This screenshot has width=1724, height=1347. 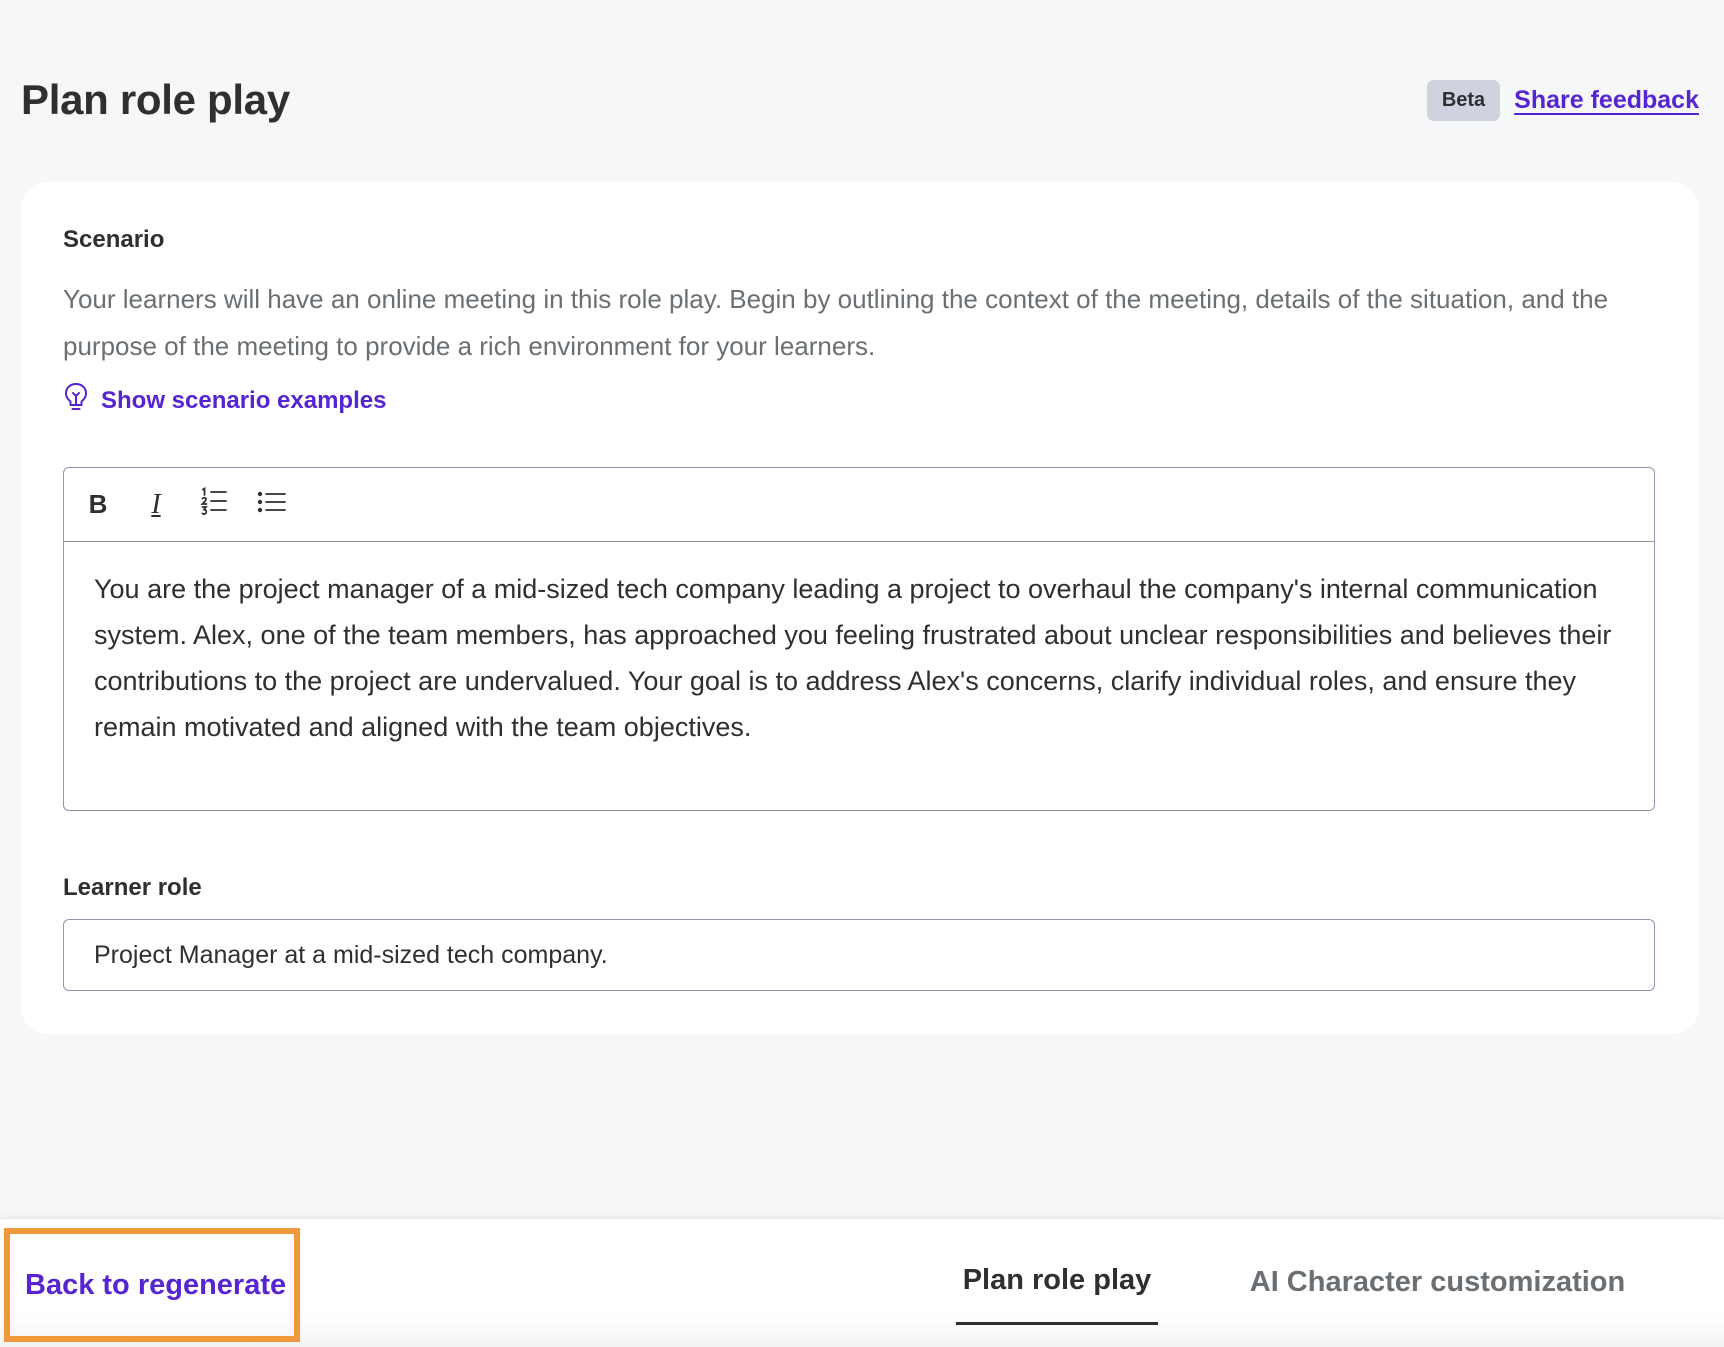 I want to click on italic-button: I, so click(x=156, y=505).